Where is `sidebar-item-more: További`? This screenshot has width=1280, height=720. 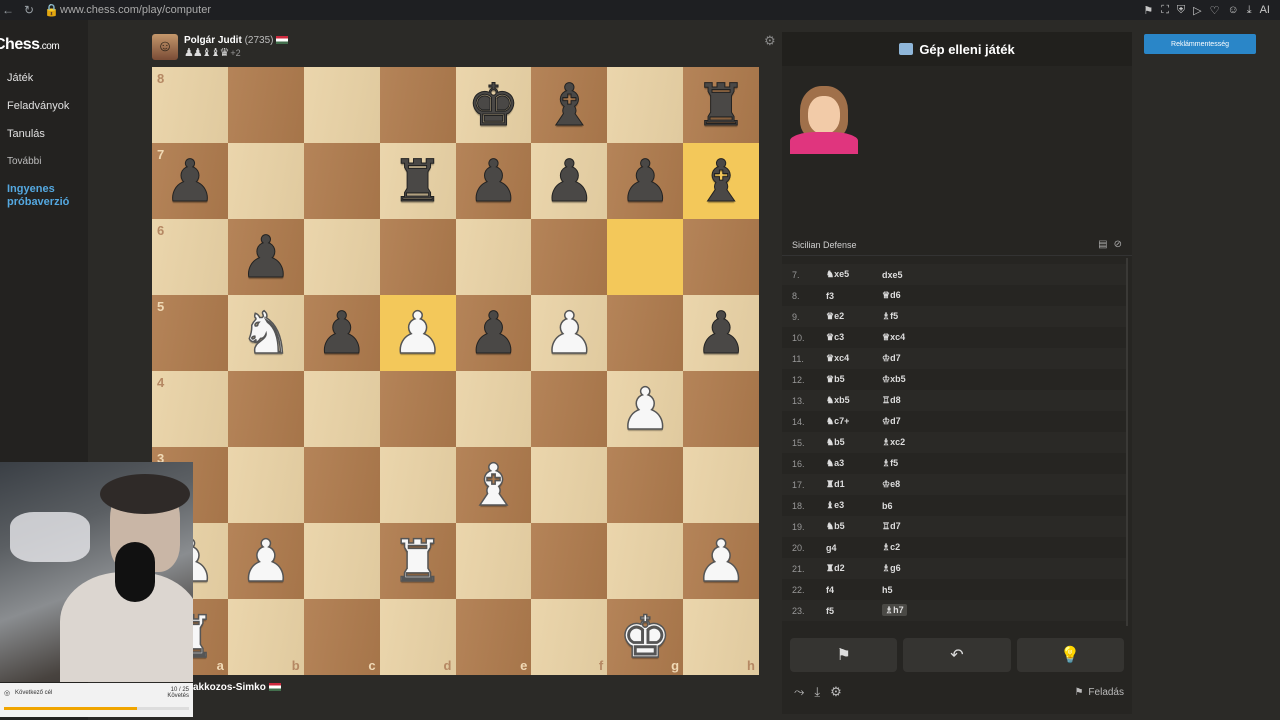 sidebar-item-more: További is located at coordinates (24, 161).